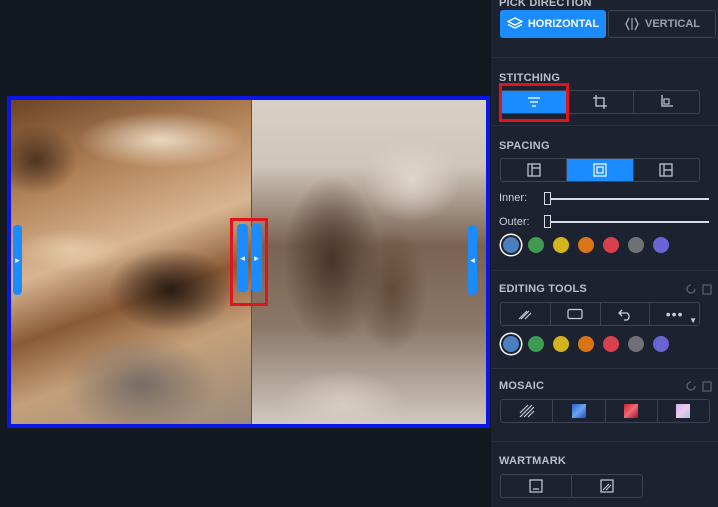 The width and height of the screenshot is (718, 507). I want to click on pen-icon, so click(525, 315).